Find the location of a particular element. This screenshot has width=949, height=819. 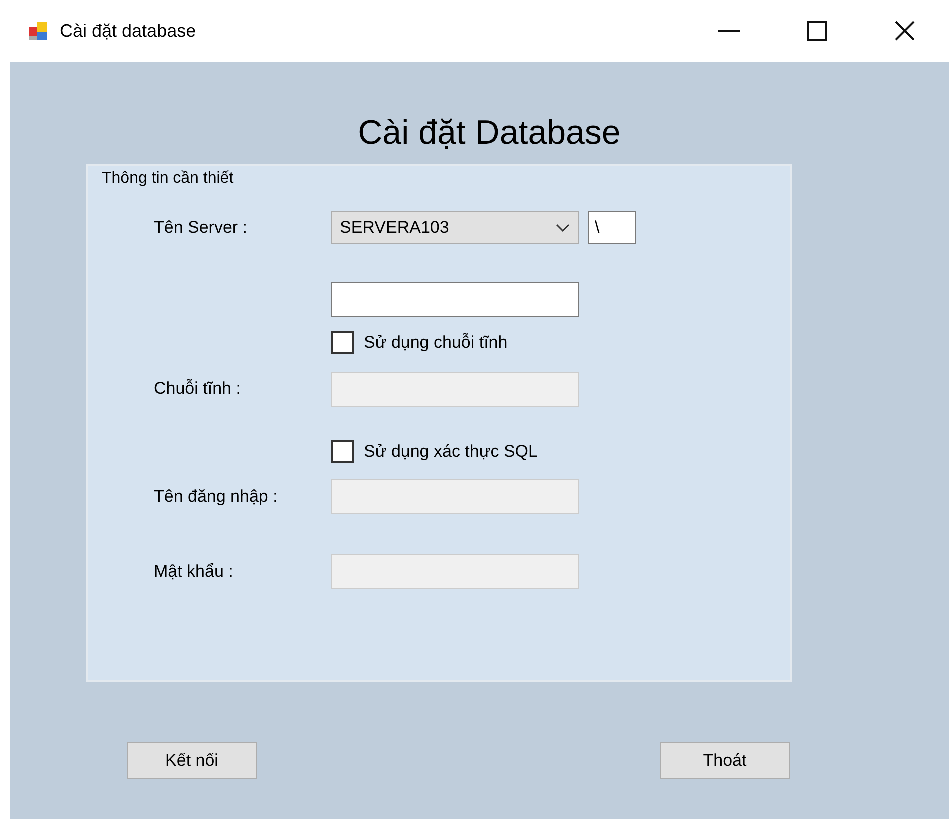

checkbox: Sử dụng xác thực SQL is located at coordinates (434, 451).